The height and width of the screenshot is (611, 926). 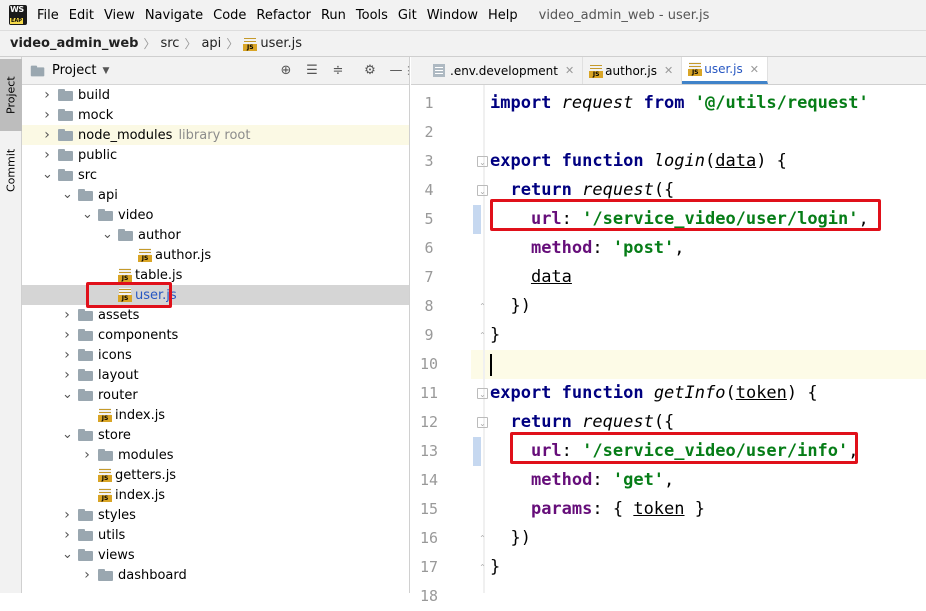 I want to click on tree-folder-item: › public, so click(x=215, y=155).